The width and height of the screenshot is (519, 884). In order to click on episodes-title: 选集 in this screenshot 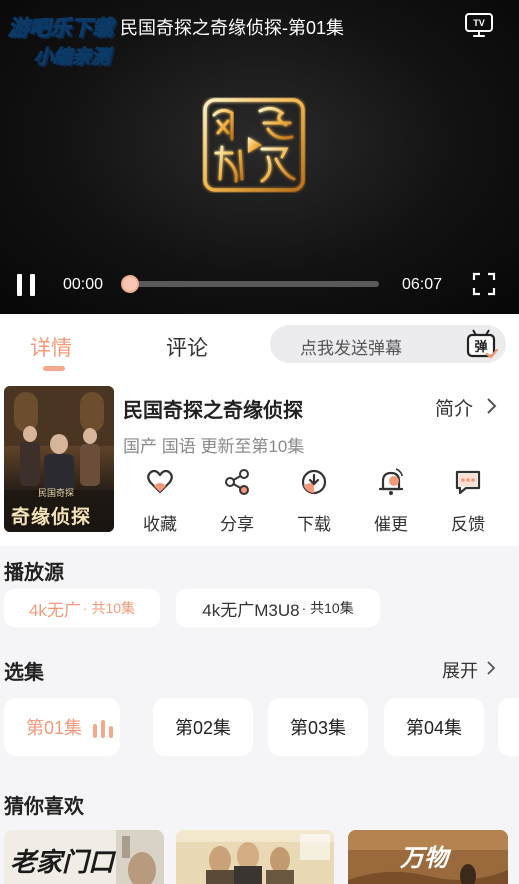, I will do `click(24, 673)`.